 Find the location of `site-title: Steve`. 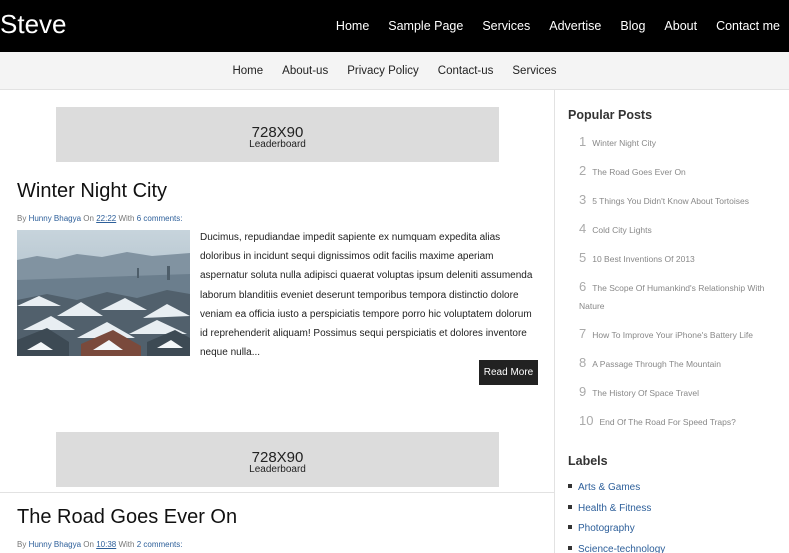

site-title: Steve is located at coordinates (33, 24).